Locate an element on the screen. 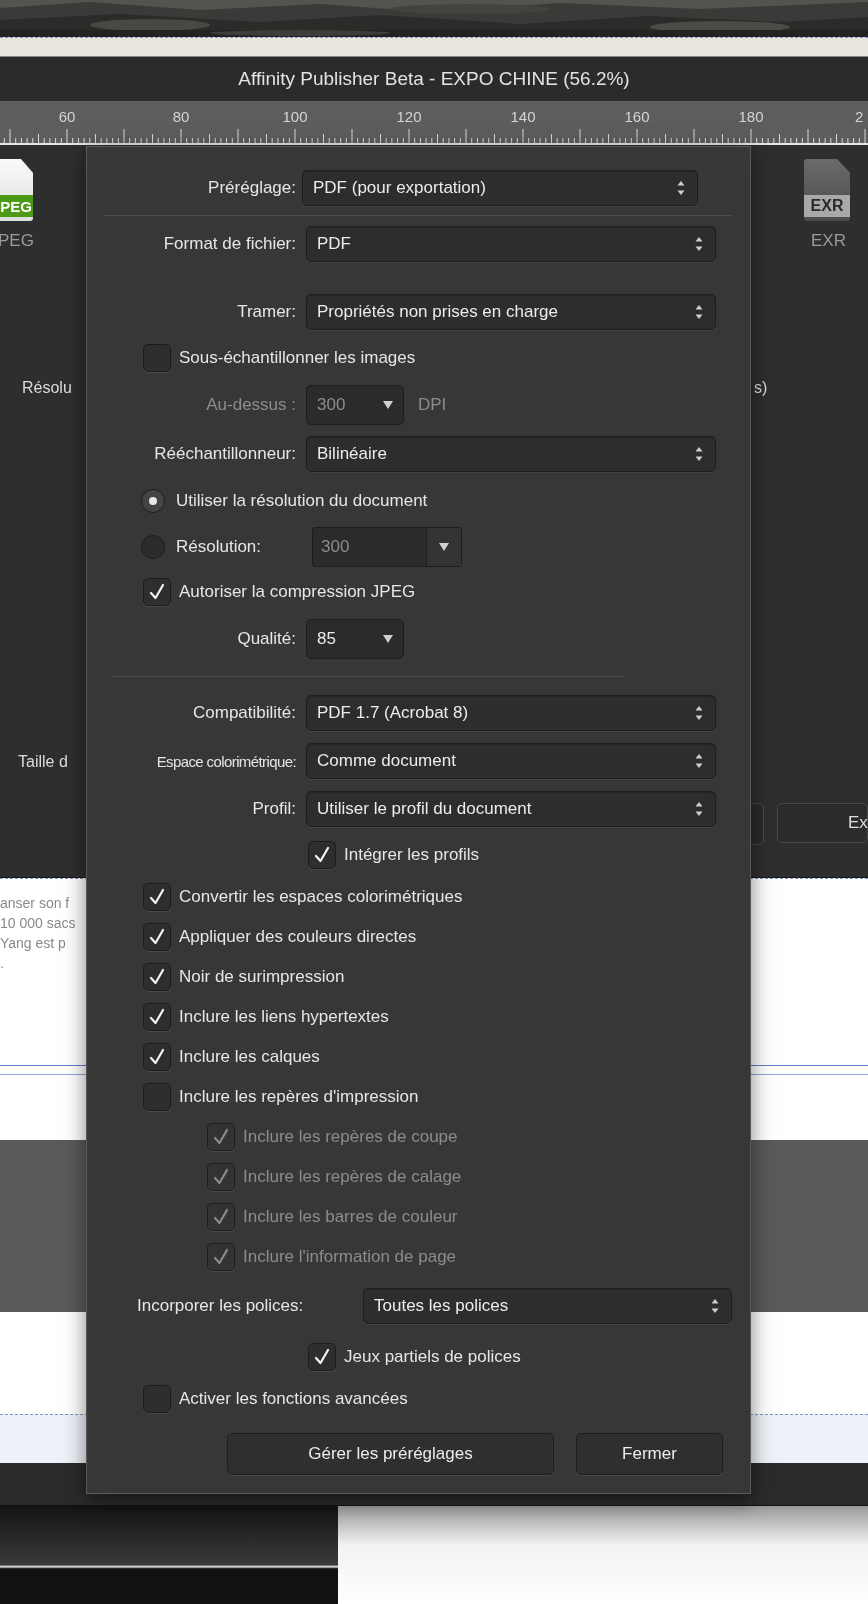 This screenshot has height=1604, width=868. ruler-number: 100 is located at coordinates (295, 116).